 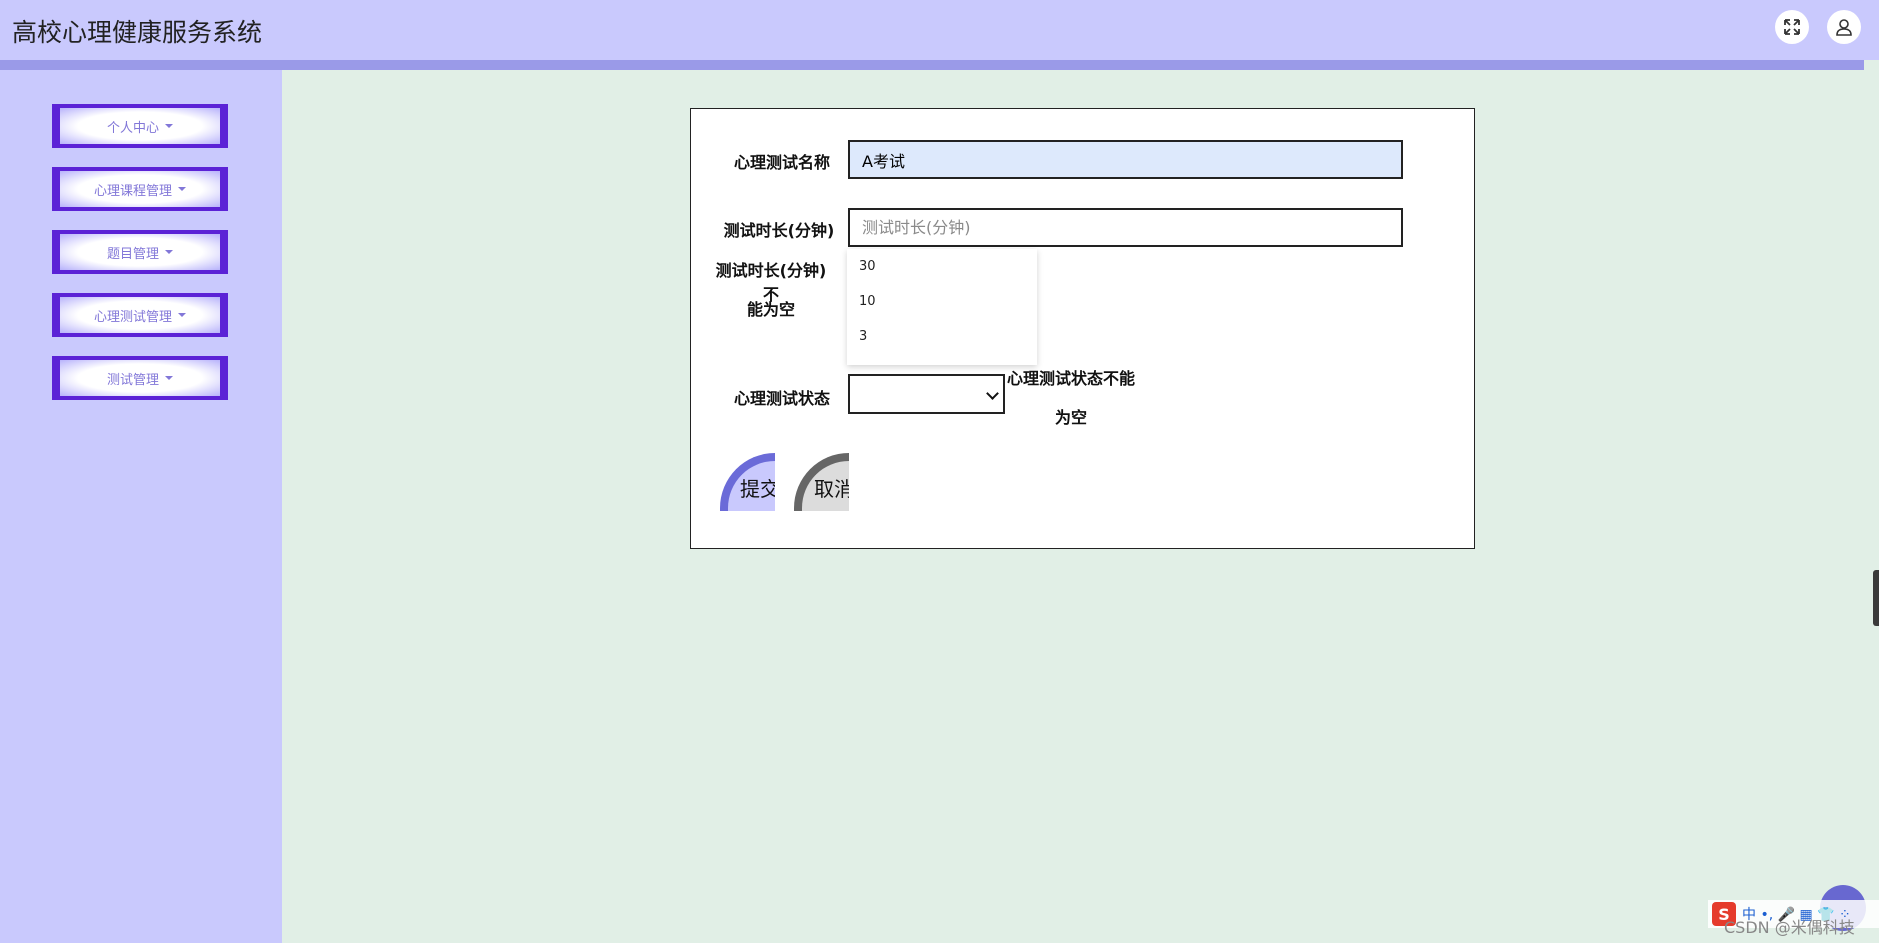 I want to click on status-error-line1: 心理测试状态不能, so click(x=1070, y=378).